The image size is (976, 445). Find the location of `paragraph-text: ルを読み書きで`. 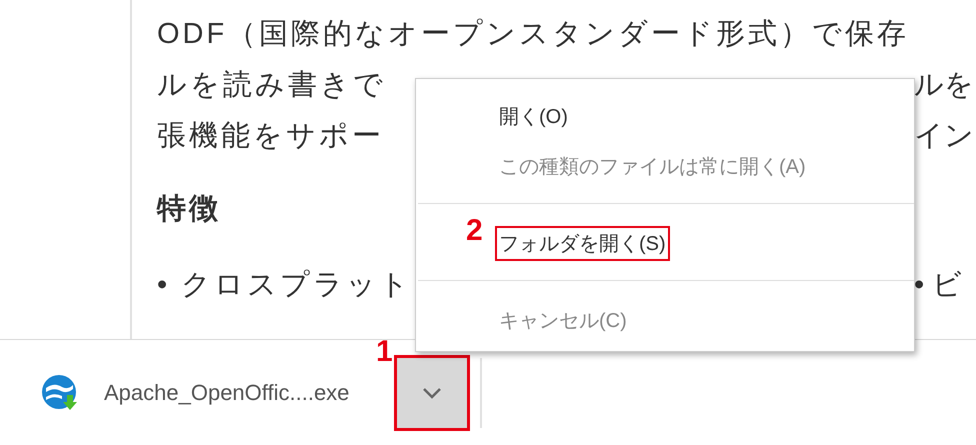

paragraph-text: ルを読み書きで is located at coordinates (271, 85).